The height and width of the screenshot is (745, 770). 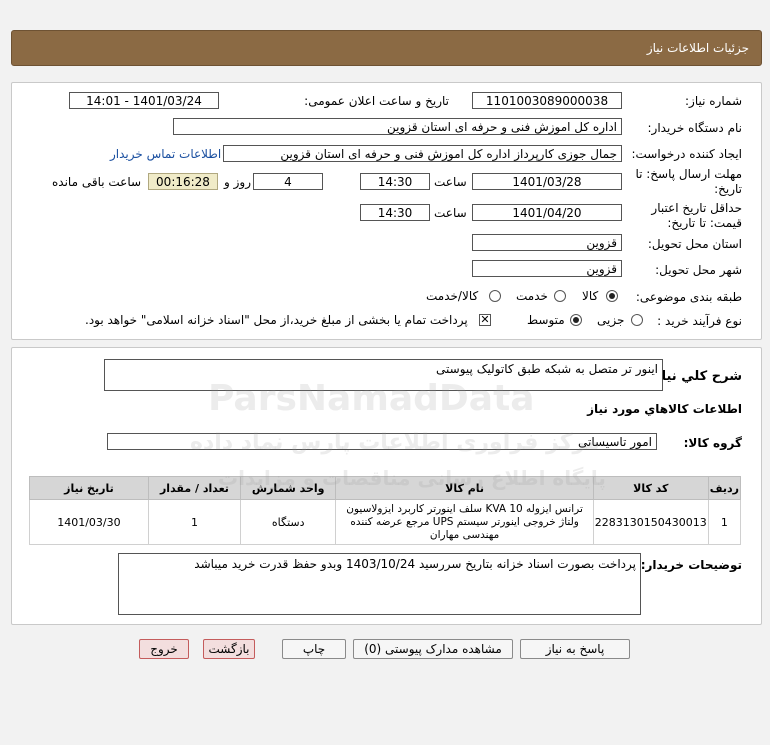 I want to click on city-field: قزوین, so click(x=547, y=268).